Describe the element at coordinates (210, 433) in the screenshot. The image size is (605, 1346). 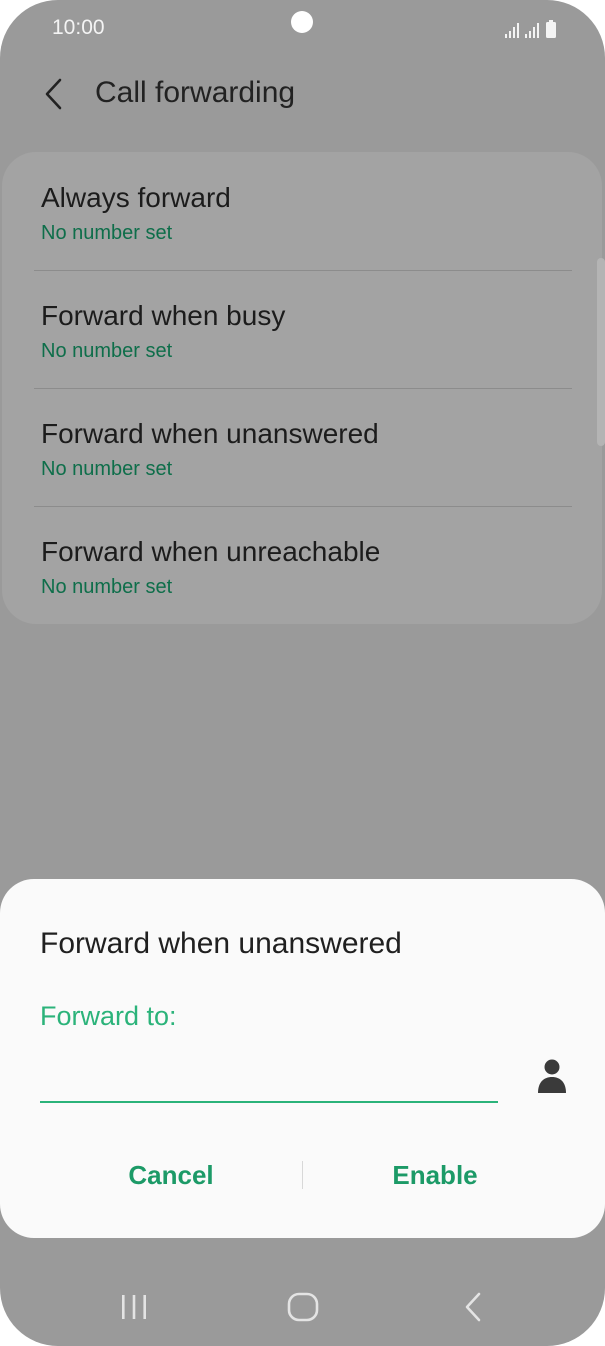
I see `list-item-label: Forward when unanswered` at that location.